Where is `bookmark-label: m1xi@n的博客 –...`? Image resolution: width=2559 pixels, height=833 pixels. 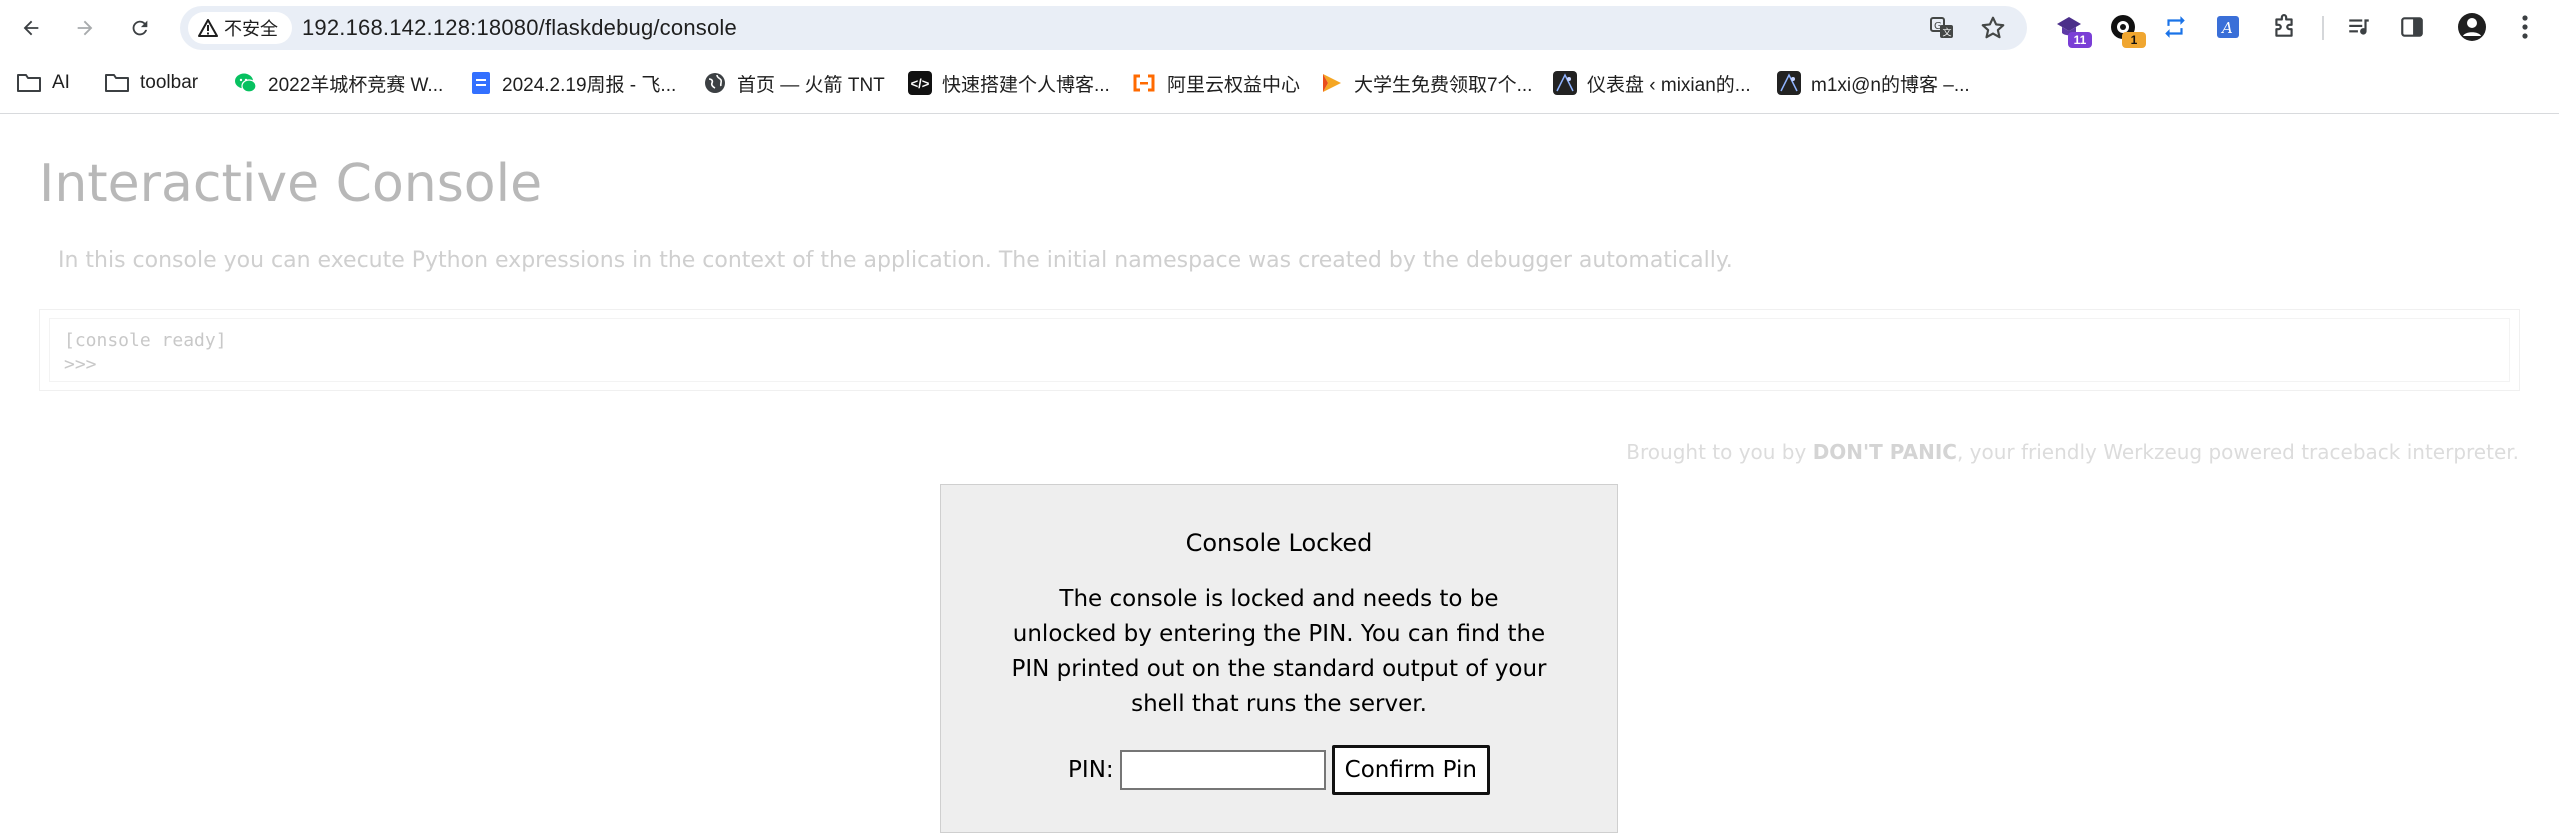
bookmark-label: m1xi@n的博客 –... is located at coordinates (1890, 85).